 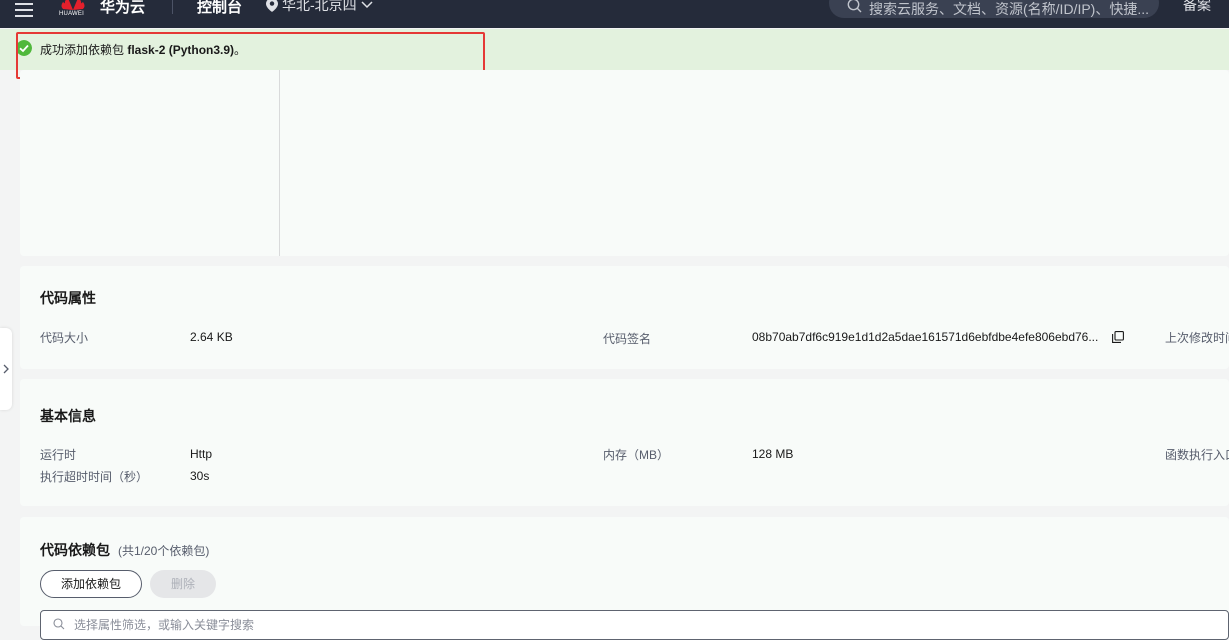 What do you see at coordinates (164, 551) in the screenshot?
I see `dependencies-count: (共1/20个依赖包)` at bounding box center [164, 551].